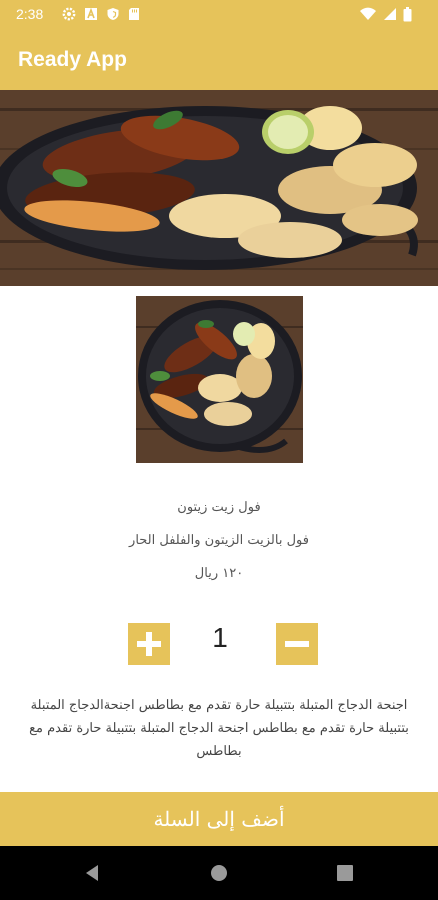 The height and width of the screenshot is (900, 438). I want to click on minus-icon, so click(297, 644).